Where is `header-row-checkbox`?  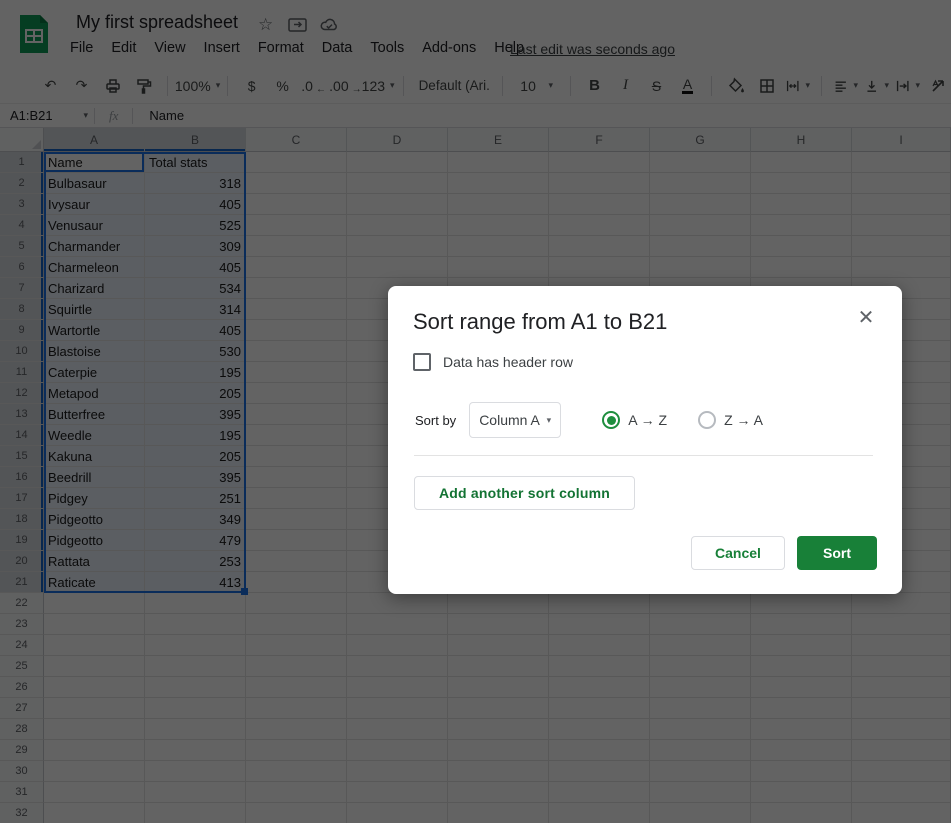 header-row-checkbox is located at coordinates (422, 362).